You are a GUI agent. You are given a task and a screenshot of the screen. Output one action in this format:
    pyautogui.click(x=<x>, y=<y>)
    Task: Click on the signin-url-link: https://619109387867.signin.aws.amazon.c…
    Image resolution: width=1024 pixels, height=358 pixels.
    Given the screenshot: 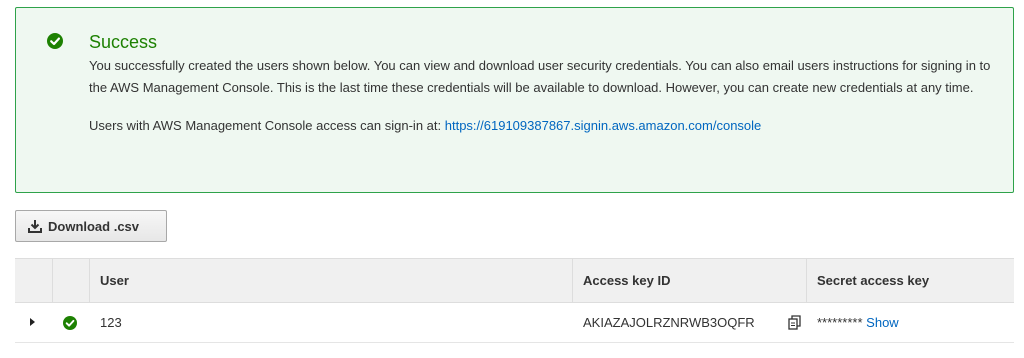 What is the action you would take?
    pyautogui.click(x=603, y=125)
    